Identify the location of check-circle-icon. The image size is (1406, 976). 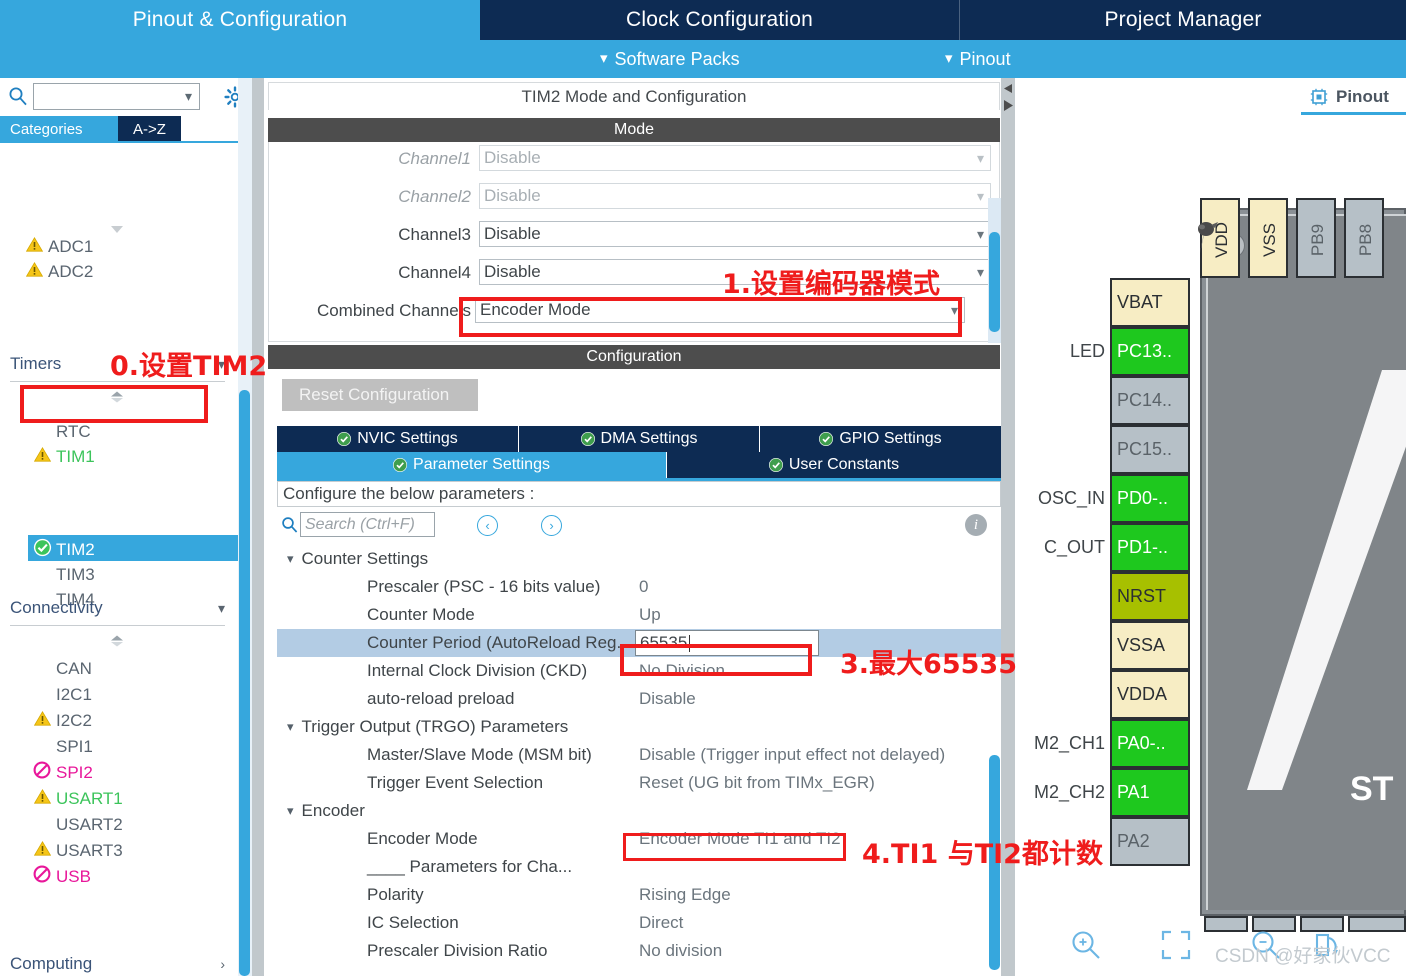
(775, 465).